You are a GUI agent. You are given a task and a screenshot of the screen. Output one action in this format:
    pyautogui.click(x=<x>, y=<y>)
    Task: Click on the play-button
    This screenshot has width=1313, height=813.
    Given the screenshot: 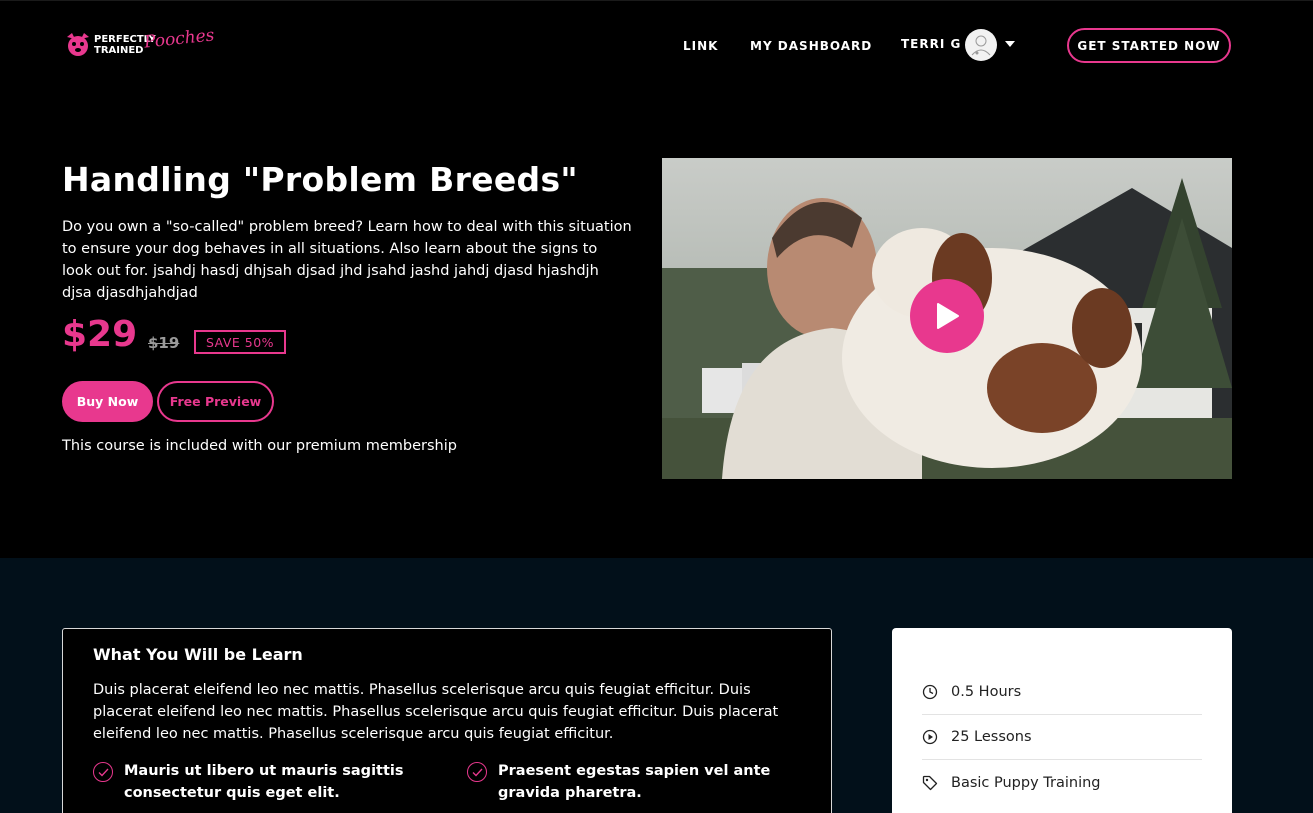 What is the action you would take?
    pyautogui.click(x=947, y=316)
    